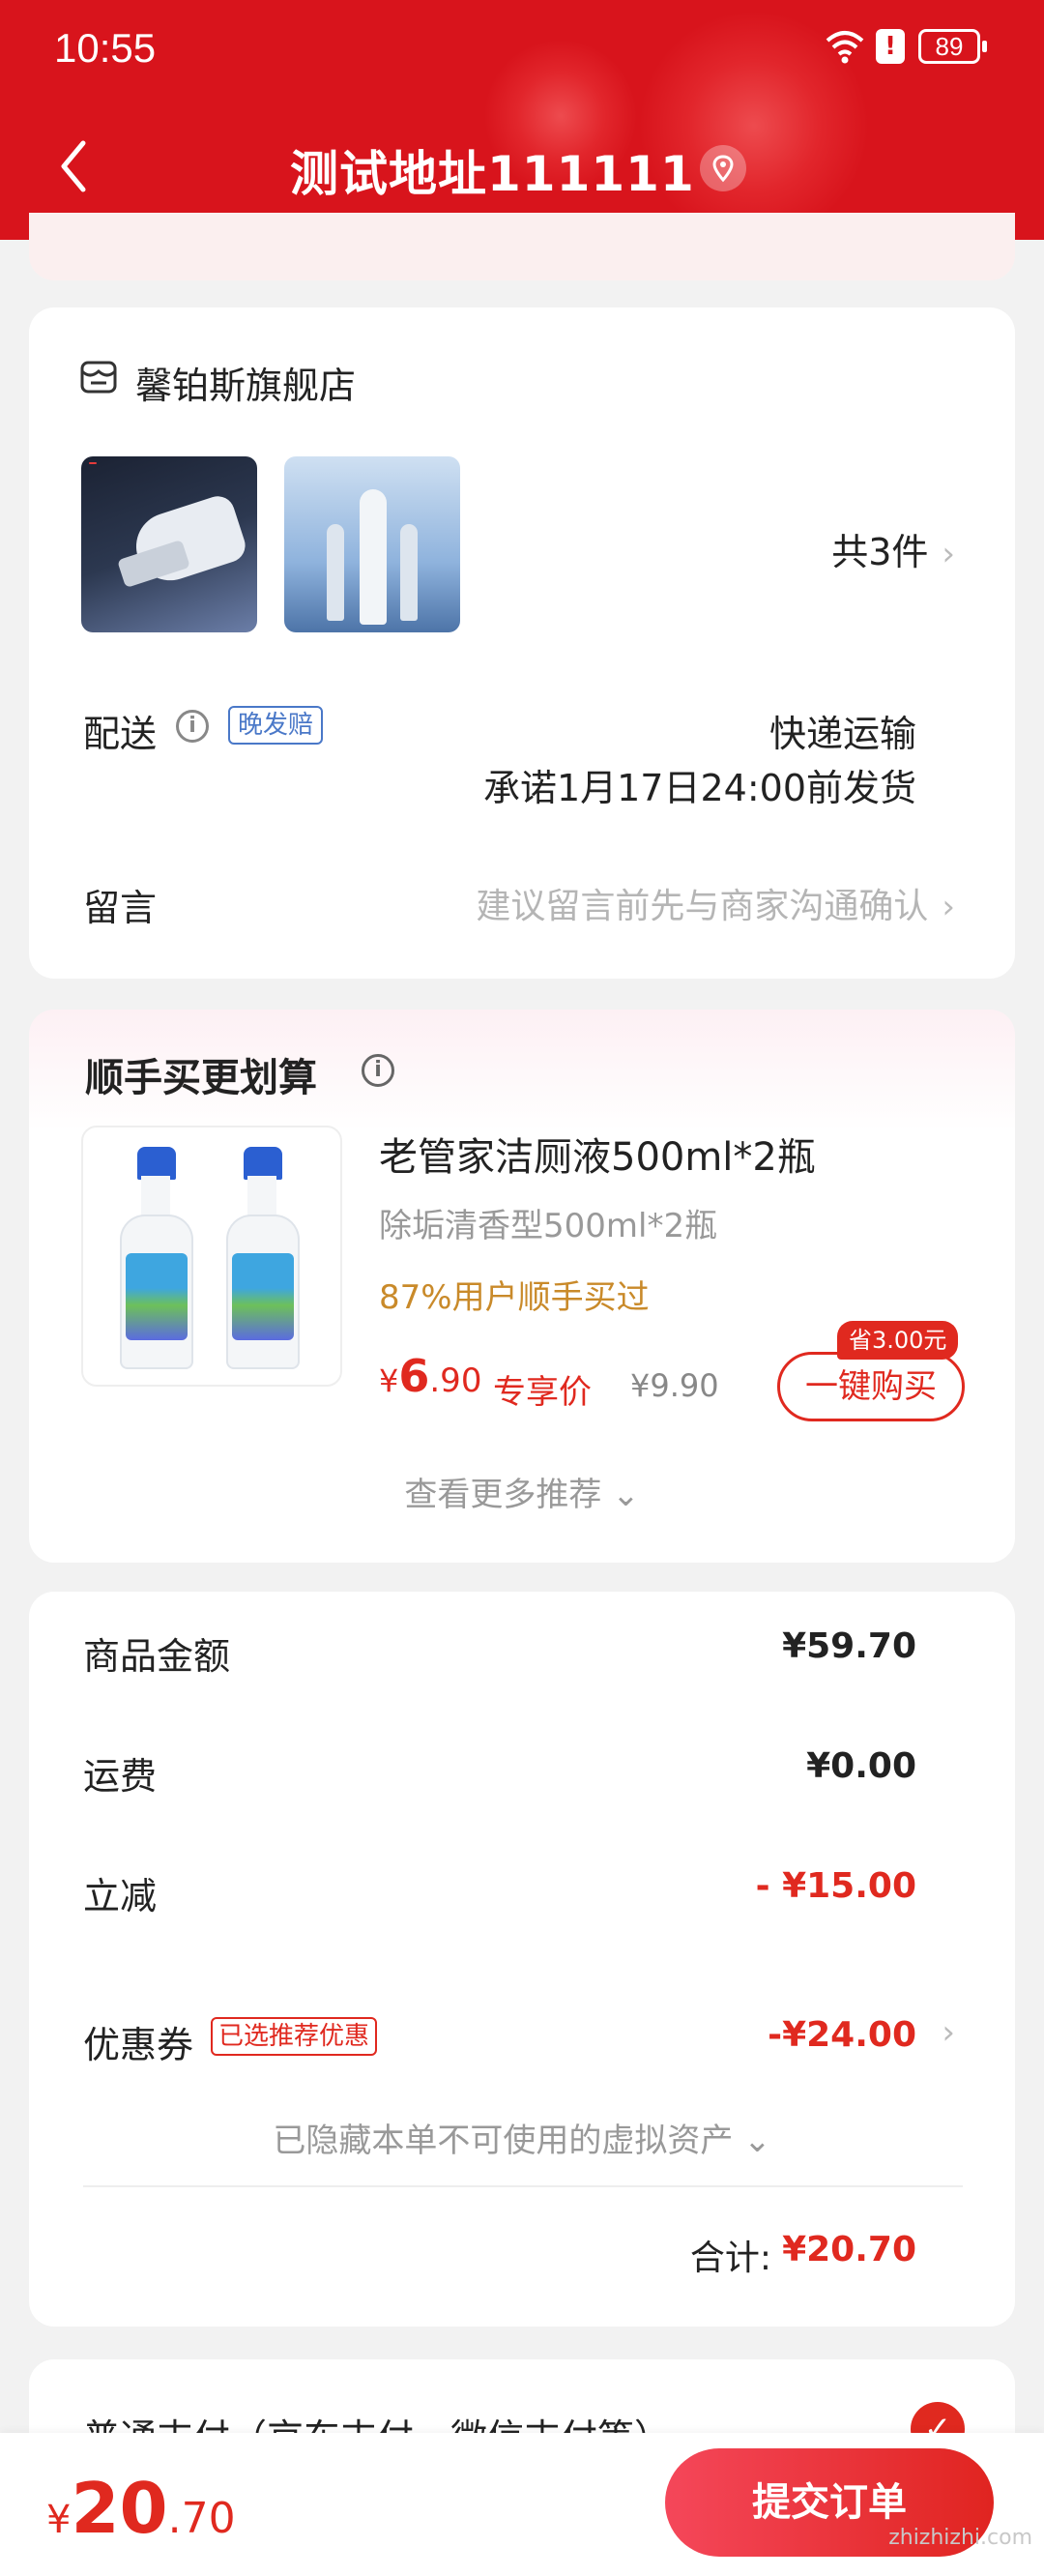  What do you see at coordinates (121, 1776) in the screenshot?
I see `freight-label: 运费` at bounding box center [121, 1776].